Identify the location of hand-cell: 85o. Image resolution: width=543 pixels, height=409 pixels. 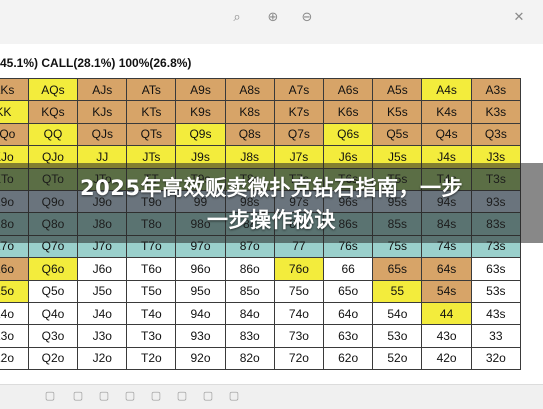
(249, 291).